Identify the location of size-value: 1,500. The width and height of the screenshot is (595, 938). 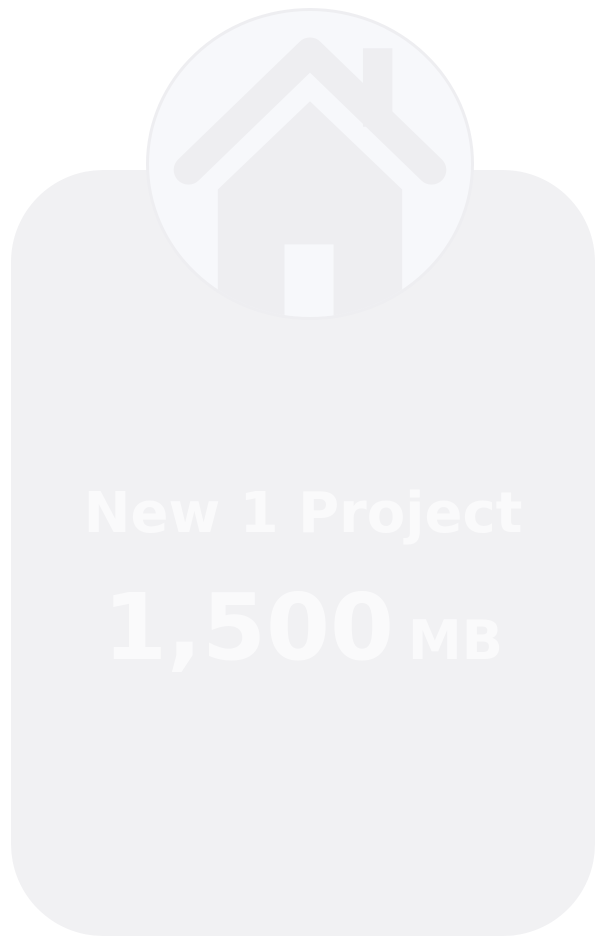
(249, 627).